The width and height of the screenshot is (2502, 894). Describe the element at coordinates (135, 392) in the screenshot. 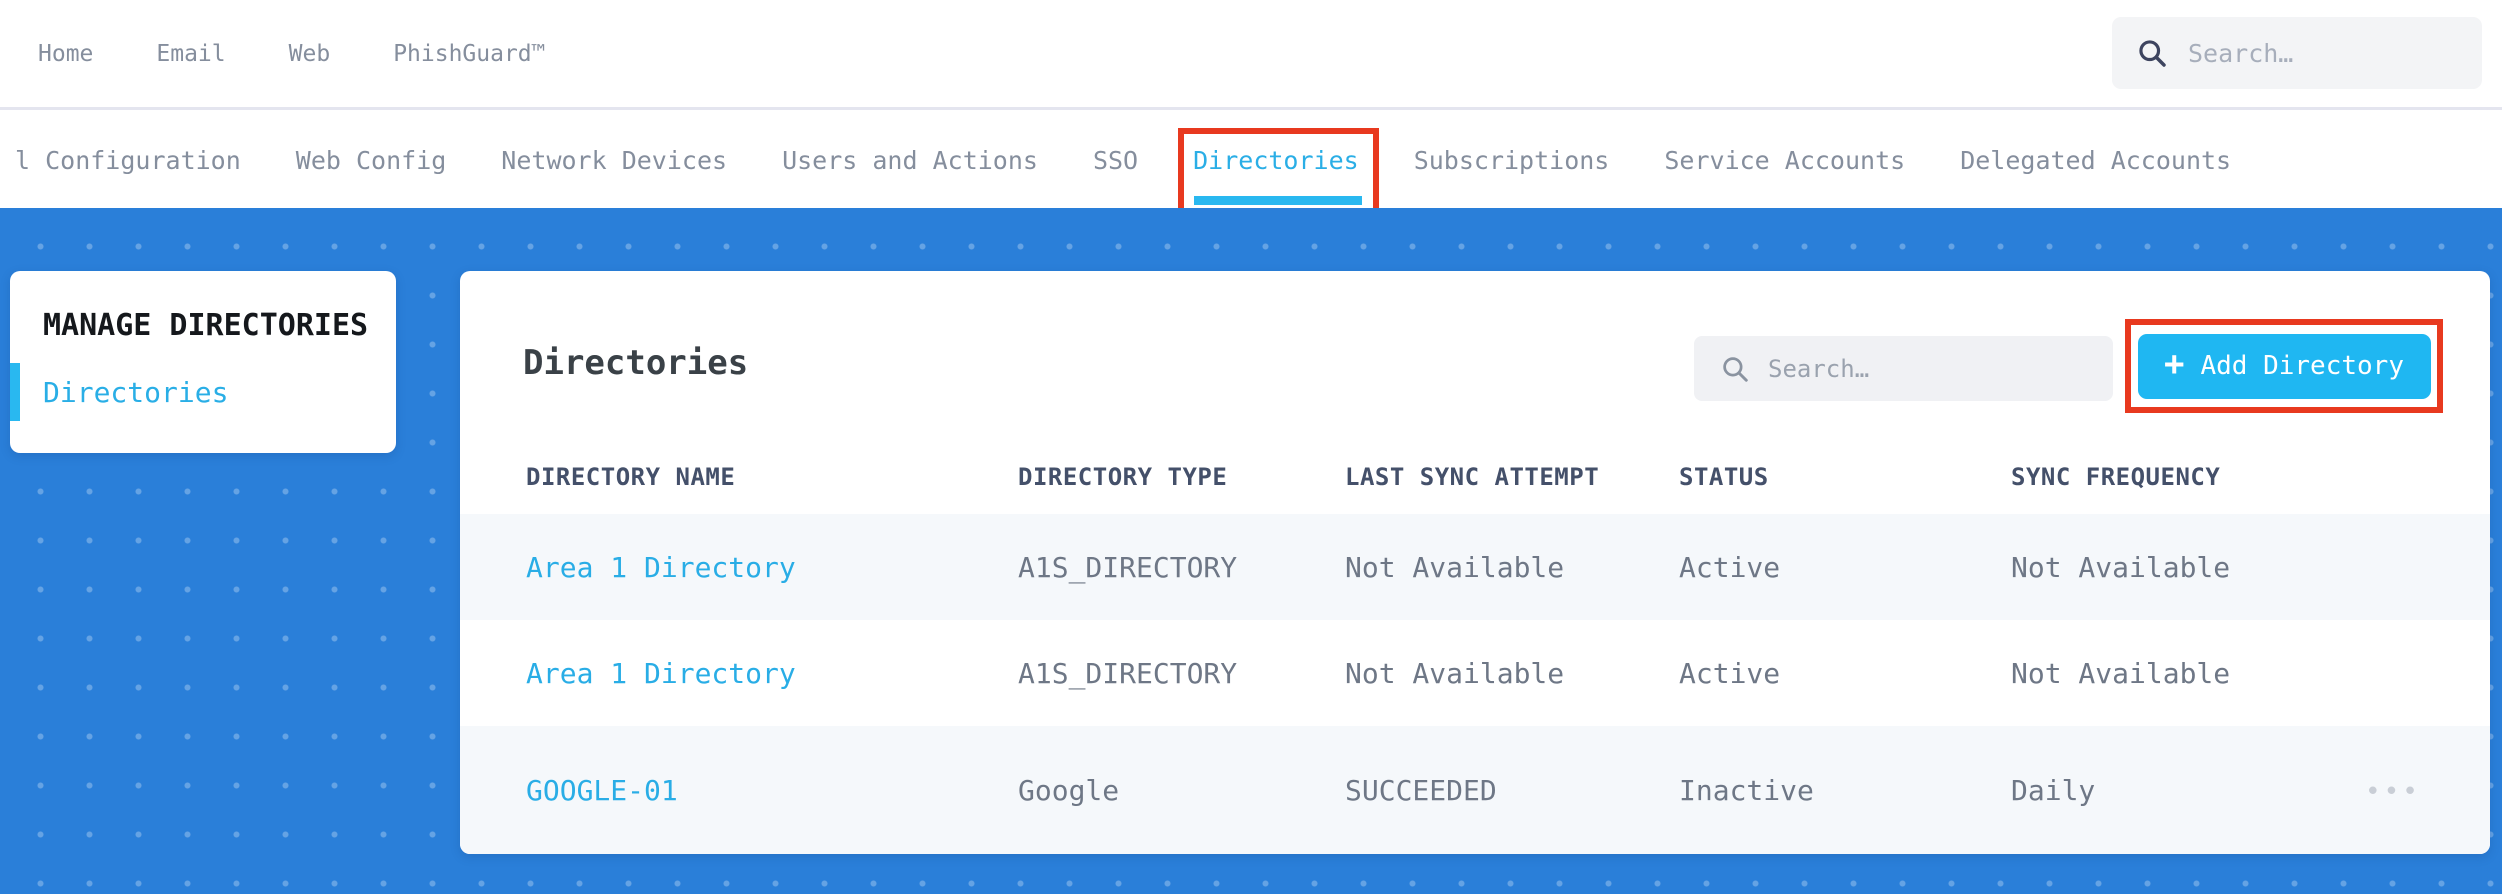

I see `sidebar-item-directories-link: Directories` at that location.